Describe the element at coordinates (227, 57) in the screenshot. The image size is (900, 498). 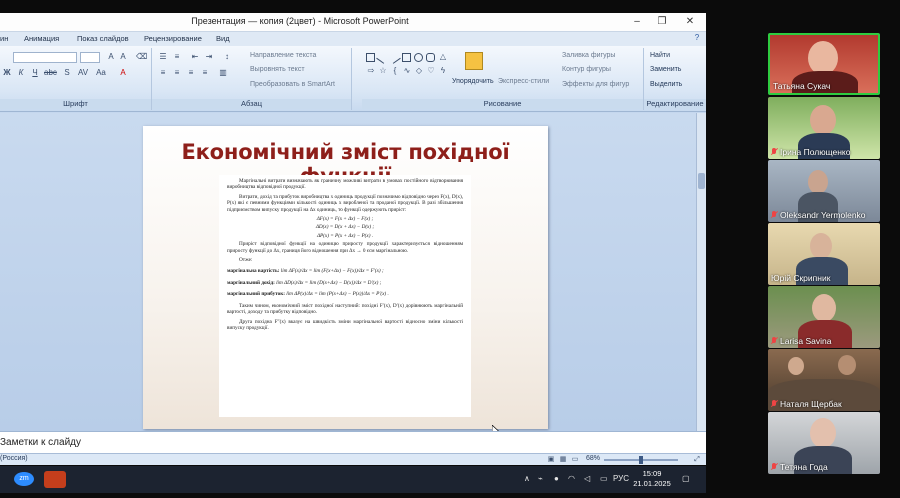
I see `line-spacing-icon: ↕` at that location.